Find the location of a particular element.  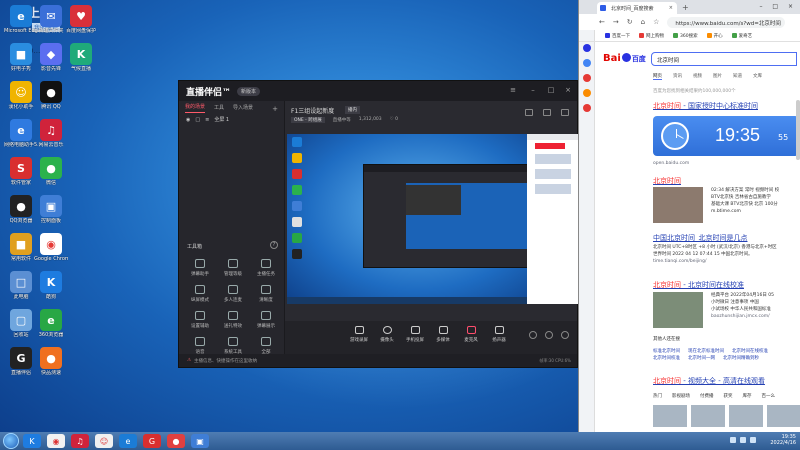

minimize-icon: – is located at coordinates (533, 90).